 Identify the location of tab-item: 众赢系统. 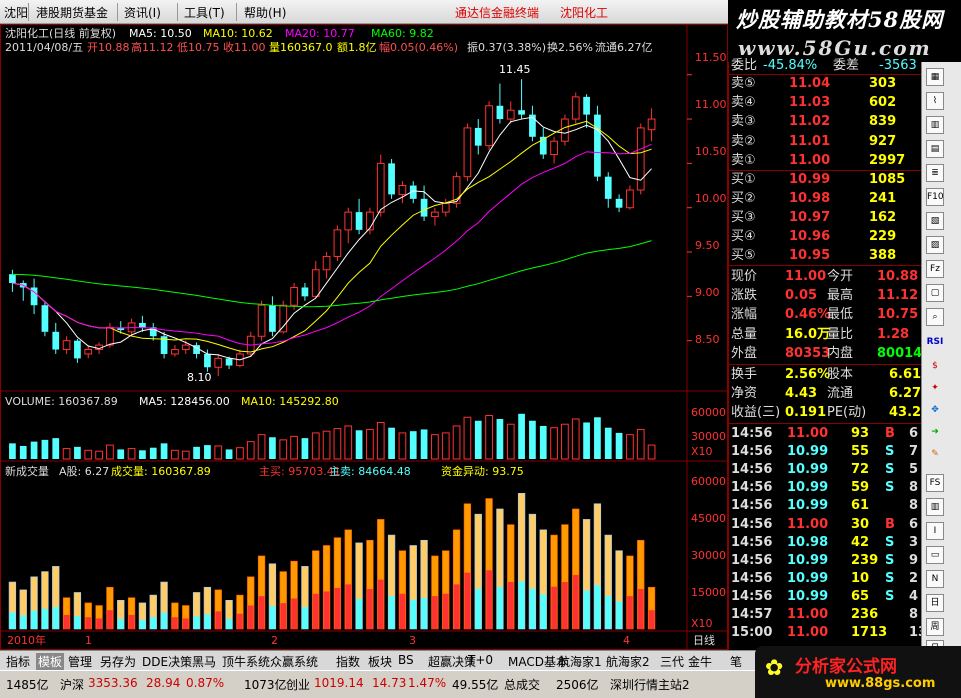
(294, 661).